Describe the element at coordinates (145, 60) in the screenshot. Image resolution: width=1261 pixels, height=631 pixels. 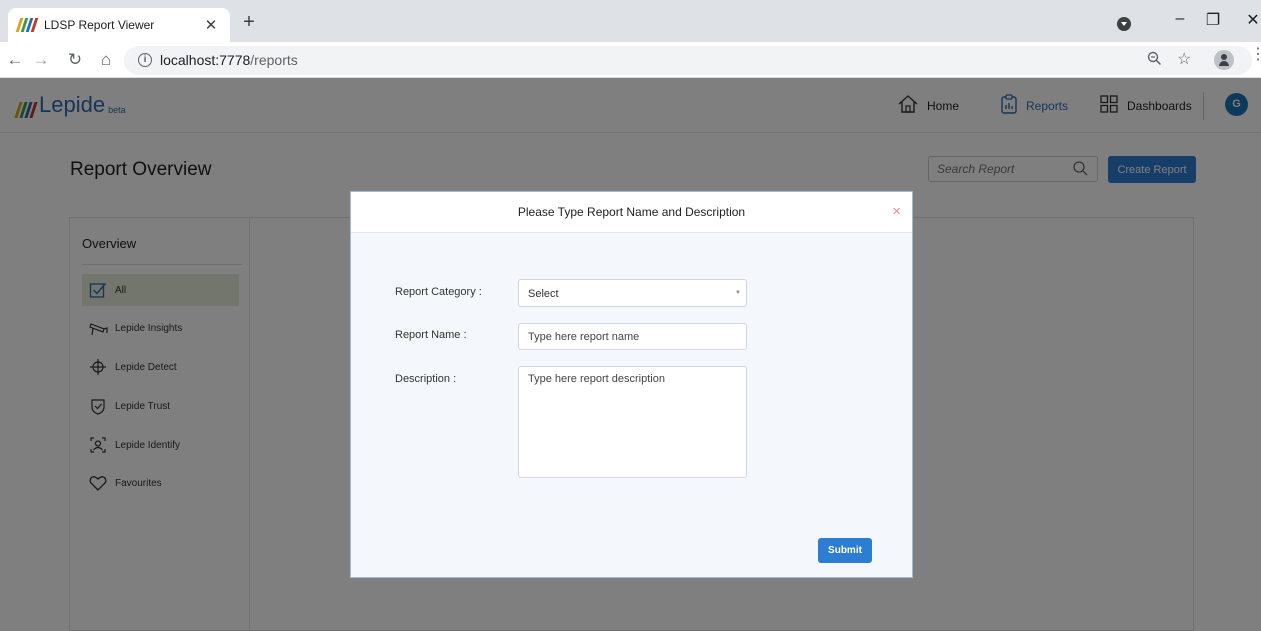
I see `site-info-icon: i` at that location.